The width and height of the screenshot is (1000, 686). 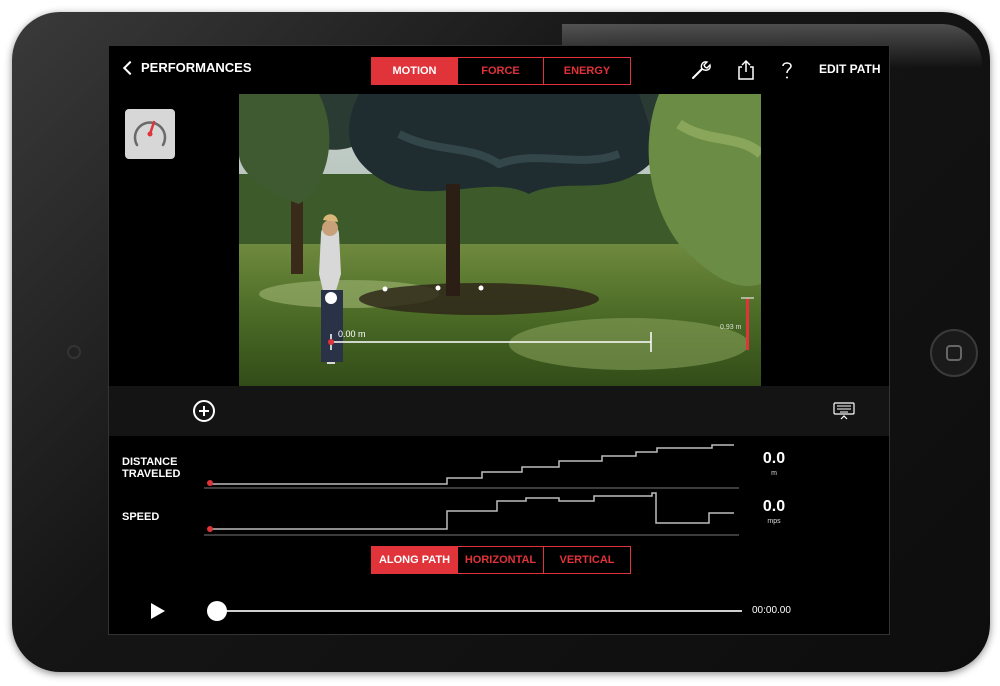 What do you see at coordinates (587, 560) in the screenshot?
I see `tab-vertical: VERTICAL` at bounding box center [587, 560].